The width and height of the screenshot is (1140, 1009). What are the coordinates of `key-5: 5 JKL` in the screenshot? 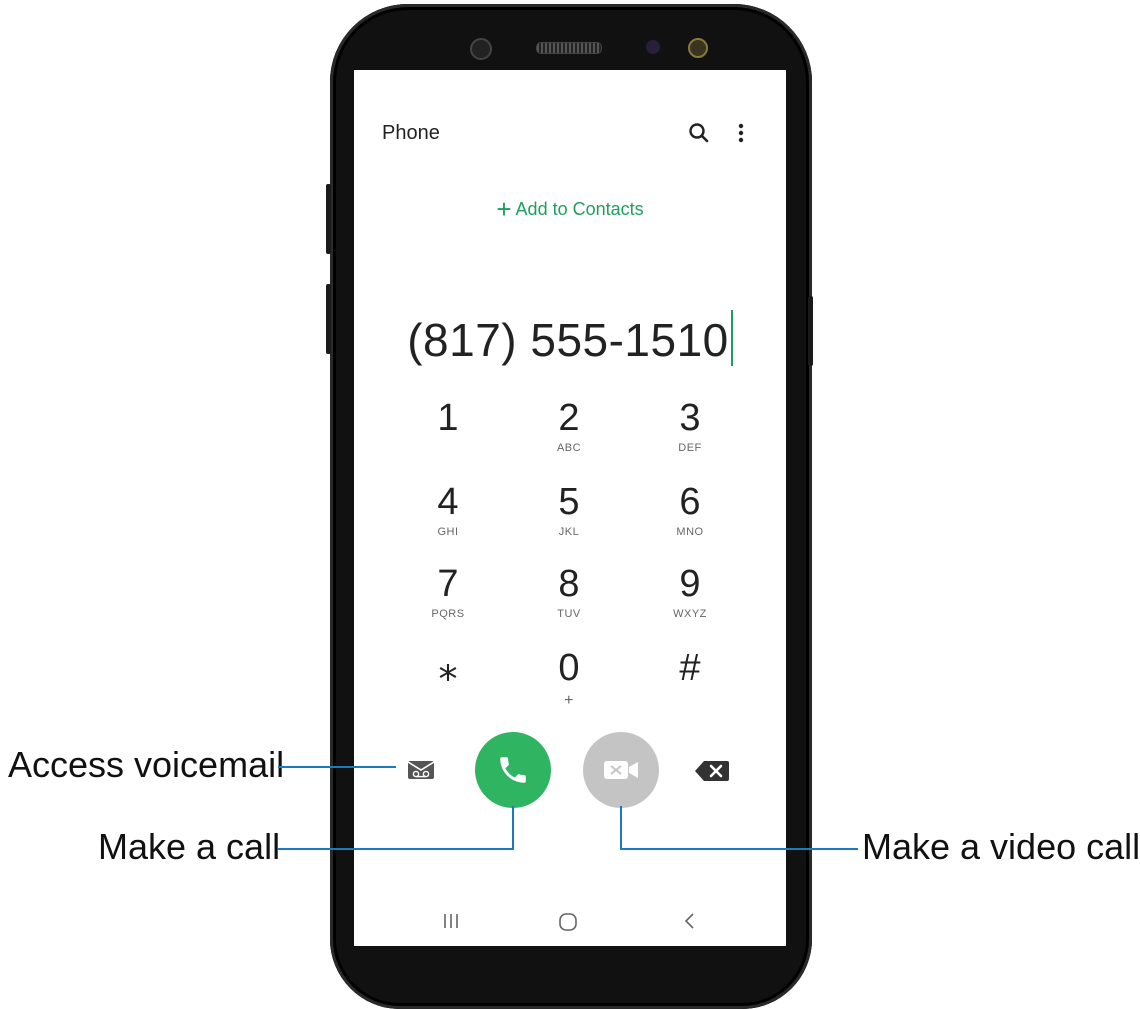 It's located at (569, 510).